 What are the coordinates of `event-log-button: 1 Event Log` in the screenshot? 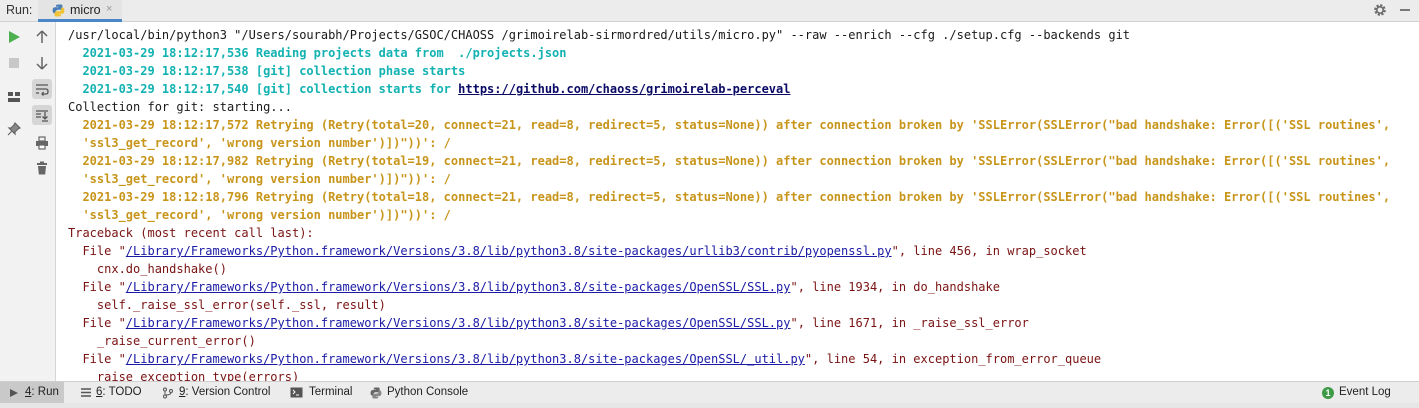 It's located at (1356, 392).